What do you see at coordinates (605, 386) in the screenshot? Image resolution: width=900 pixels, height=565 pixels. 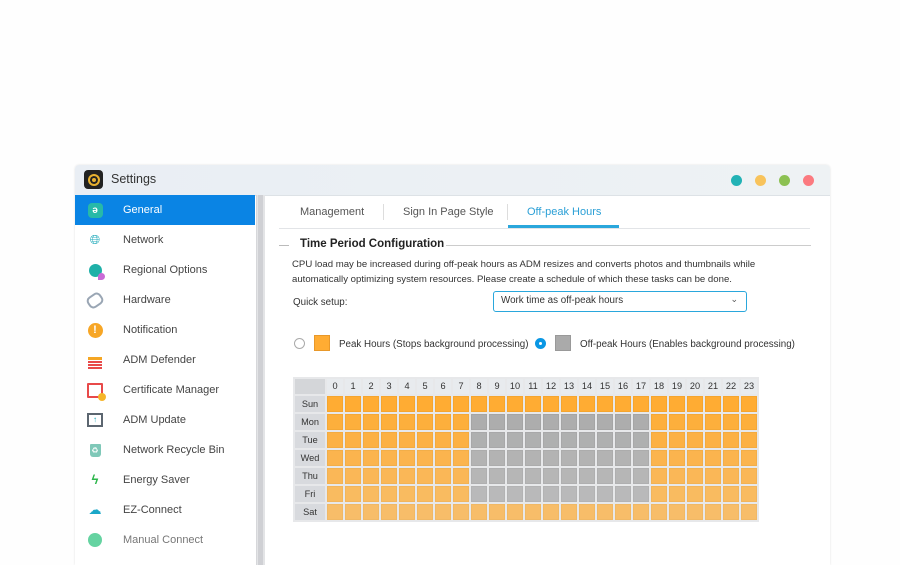 I see `hour-header: 15` at bounding box center [605, 386].